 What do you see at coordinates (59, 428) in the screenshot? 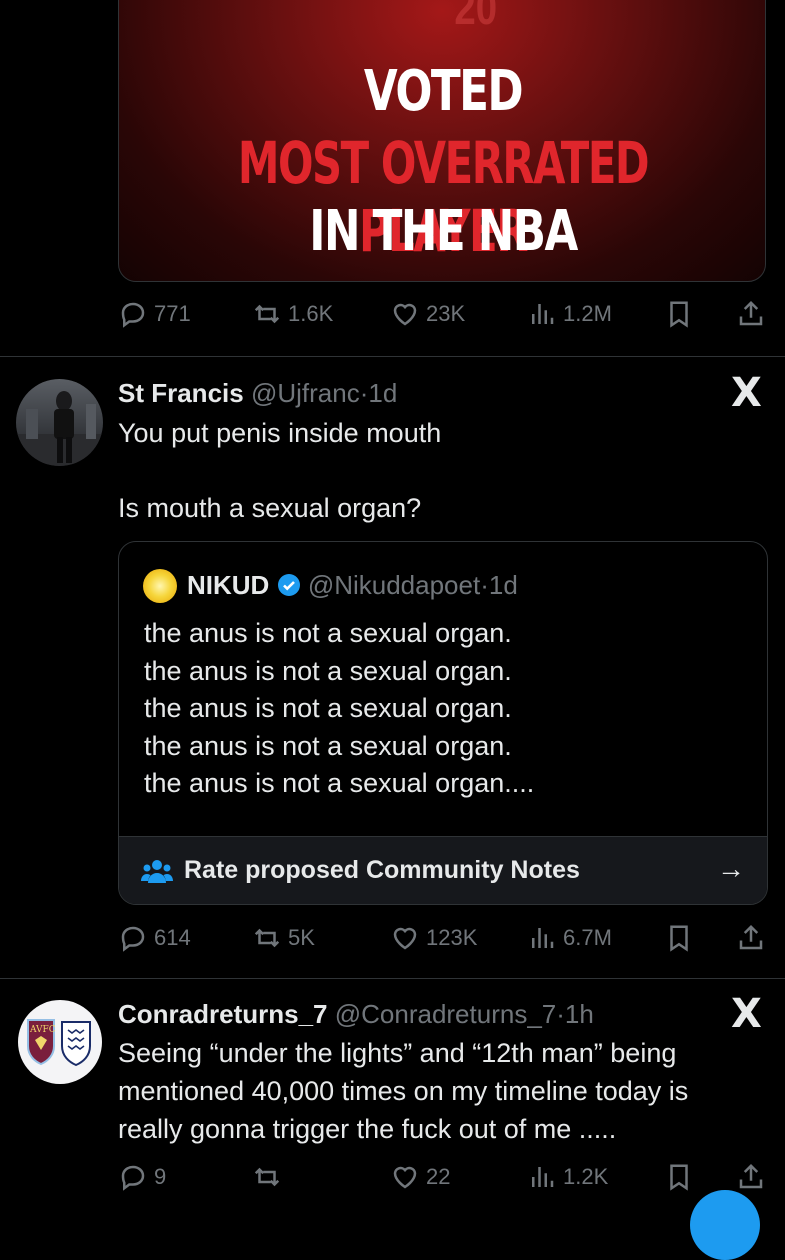
I see `person-photo-icon` at bounding box center [59, 428].